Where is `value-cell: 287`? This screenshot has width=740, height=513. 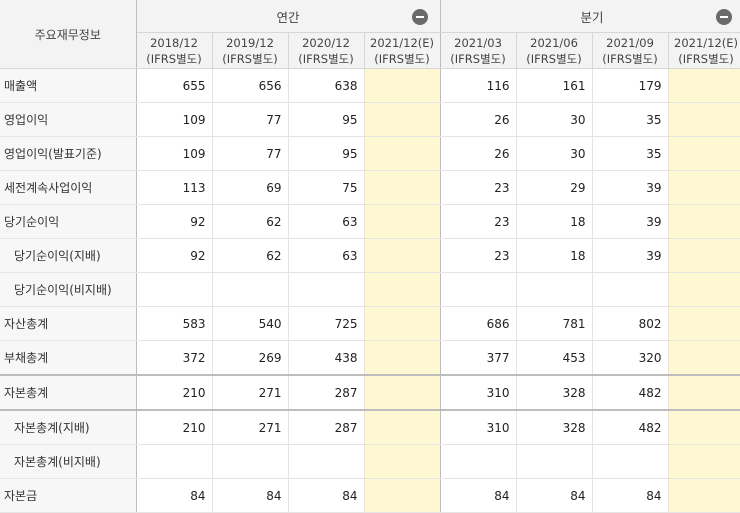
value-cell: 287 is located at coordinates (326, 393).